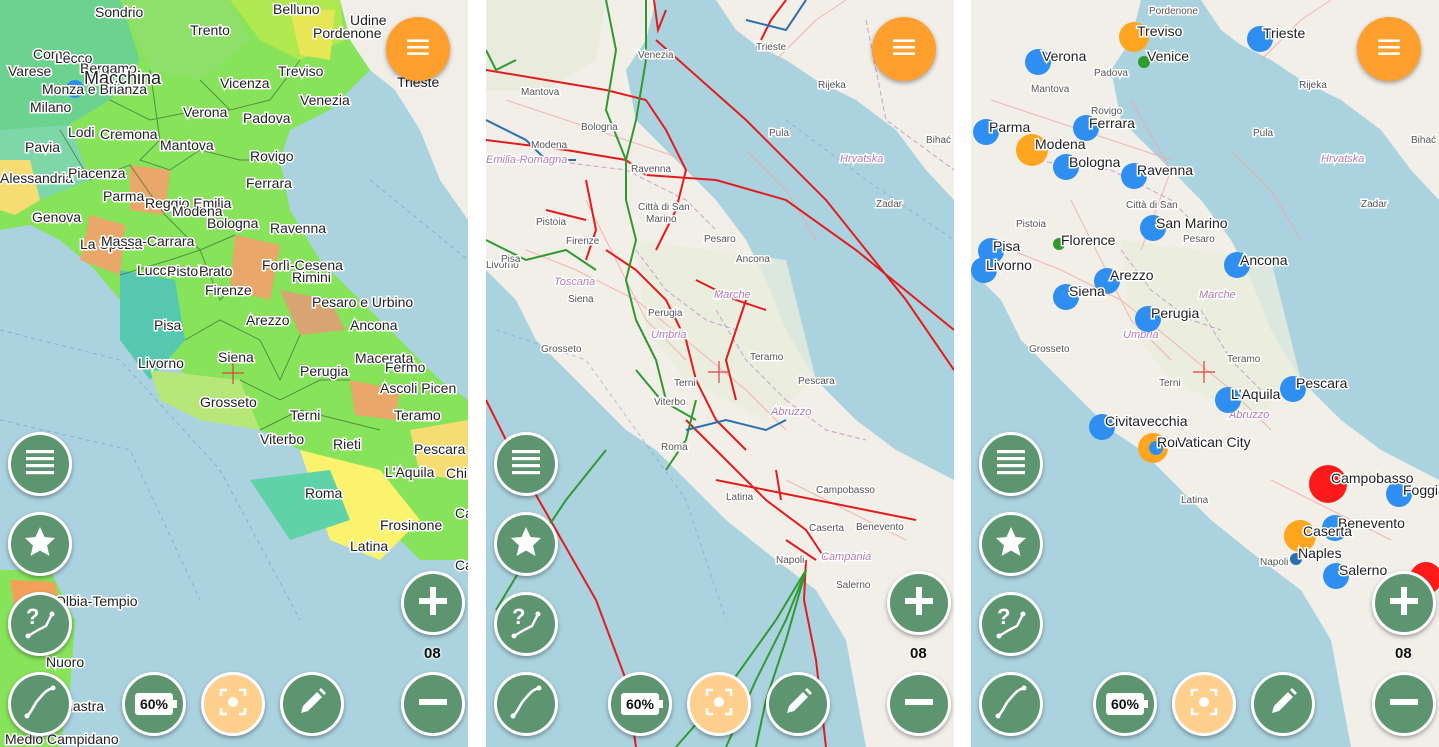 Image resolution: width=1439 pixels, height=747 pixels. I want to click on svg-text: Città di San, so click(1152, 205).